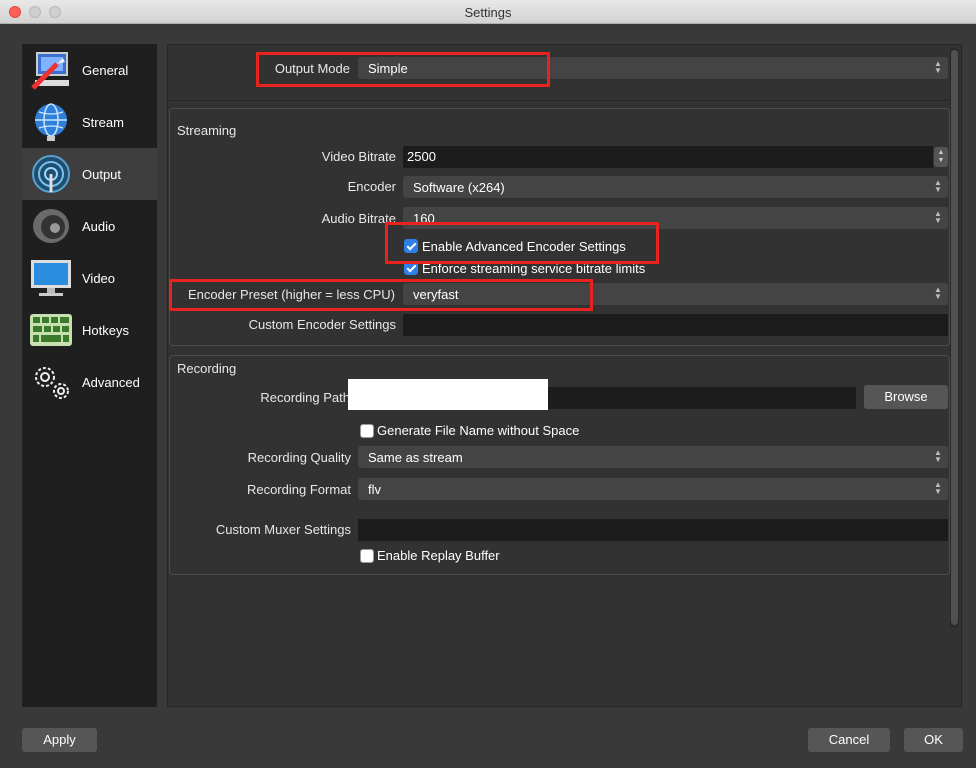  I want to click on generate-filename-checkbox, so click(367, 431).